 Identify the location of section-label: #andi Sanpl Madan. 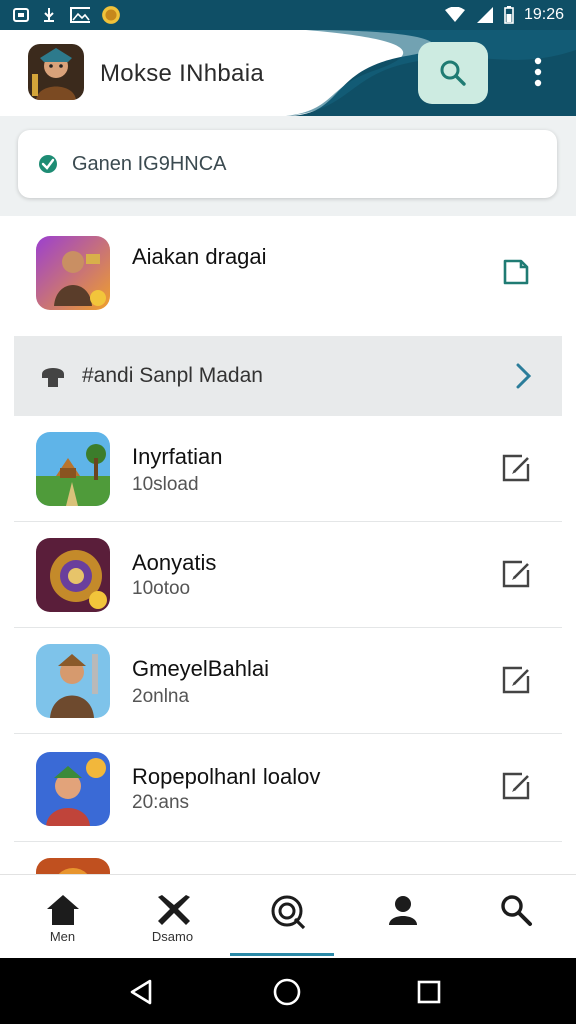
(172, 375).